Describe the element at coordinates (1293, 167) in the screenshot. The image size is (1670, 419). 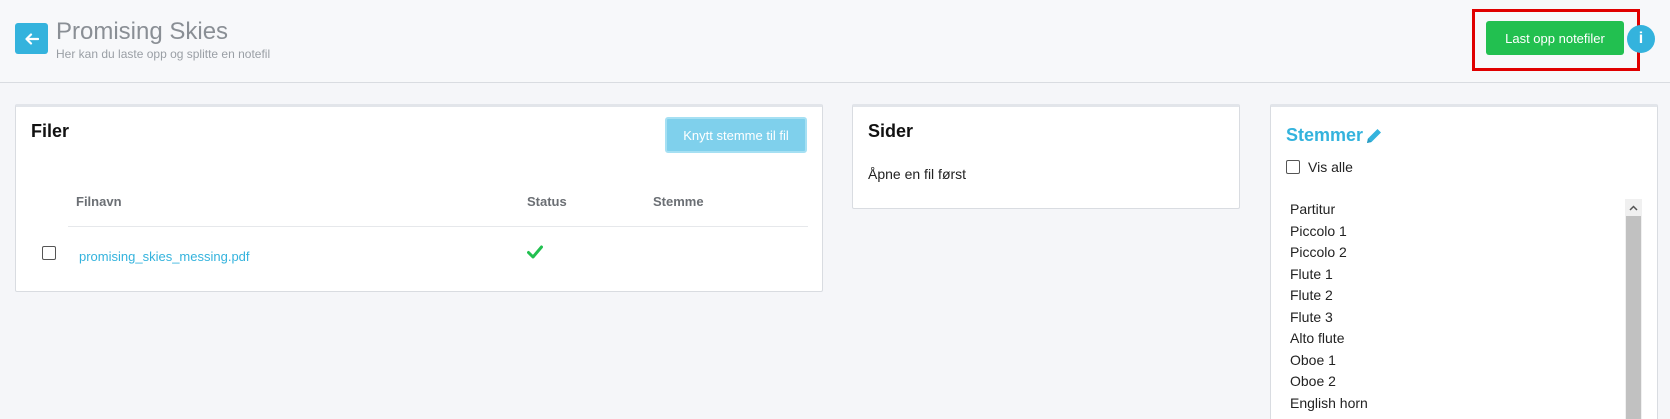
I see `show-all-checkbox` at that location.